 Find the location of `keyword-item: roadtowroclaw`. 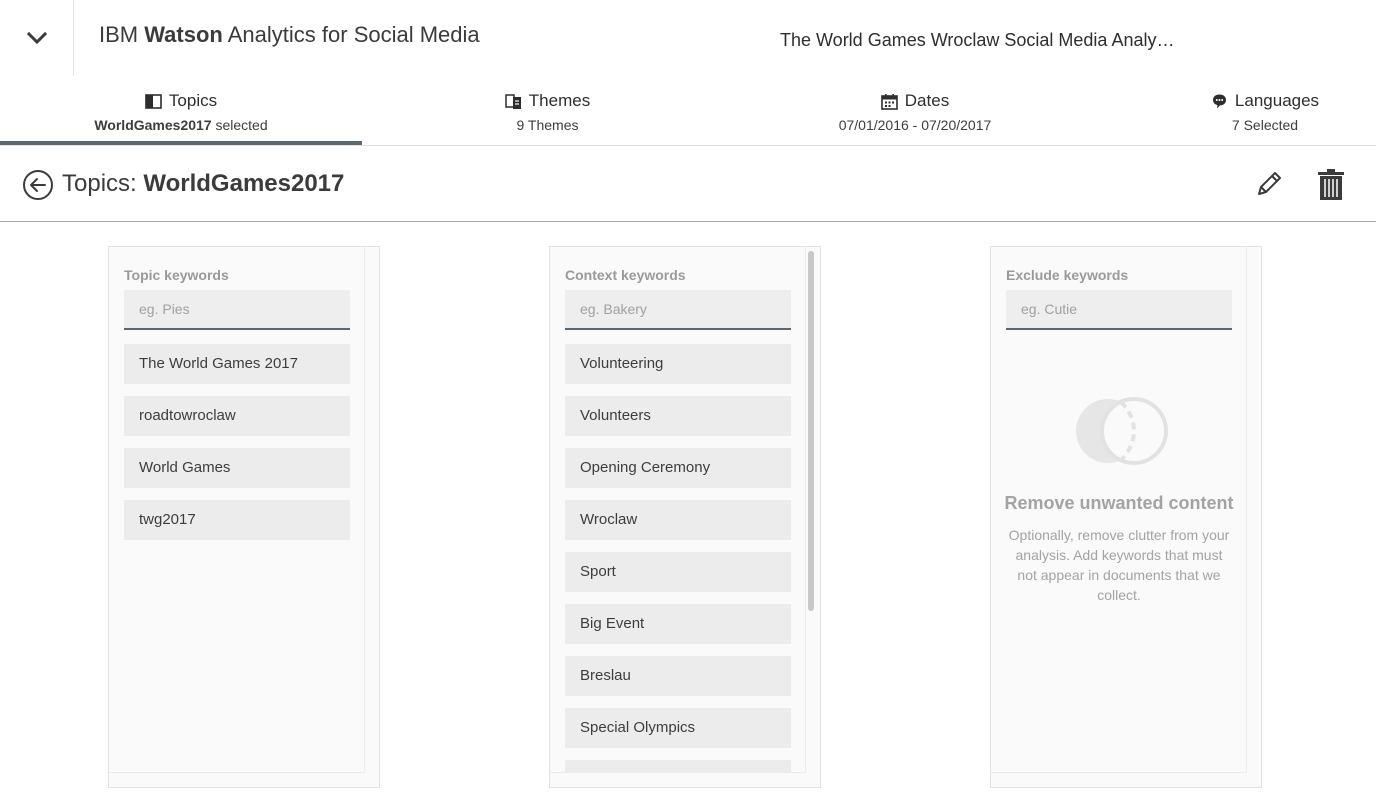

keyword-item: roadtowroclaw is located at coordinates (237, 416).